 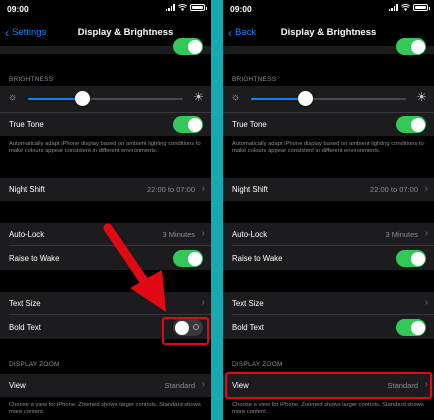 I want to click on chevron-left-icon: ‹, so click(x=7, y=32).